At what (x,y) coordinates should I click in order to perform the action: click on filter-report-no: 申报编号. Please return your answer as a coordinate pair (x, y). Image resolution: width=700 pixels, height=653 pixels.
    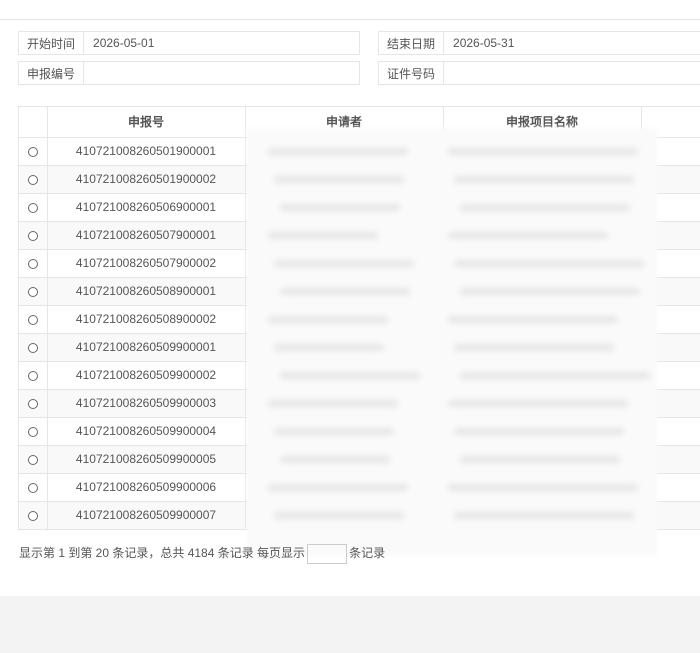
    Looking at the image, I should click on (189, 73).